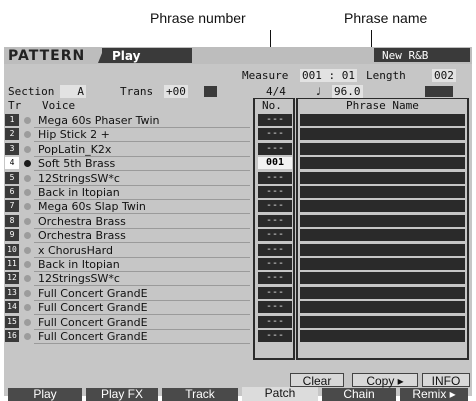 The height and width of the screenshot is (401, 476). Describe the element at coordinates (12, 134) in the screenshot. I see `track-number: 2` at that location.